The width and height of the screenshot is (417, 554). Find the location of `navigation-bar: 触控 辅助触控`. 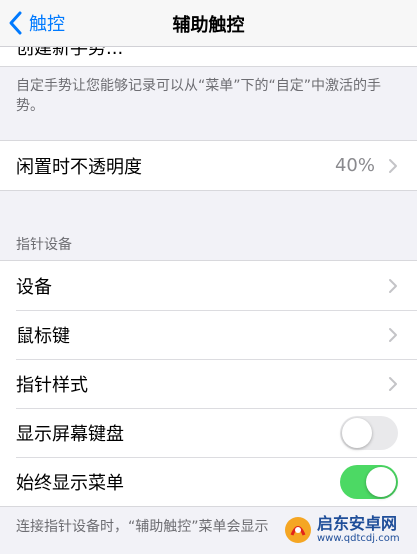

navigation-bar: 触控 辅助触控 is located at coordinates (208, 23).